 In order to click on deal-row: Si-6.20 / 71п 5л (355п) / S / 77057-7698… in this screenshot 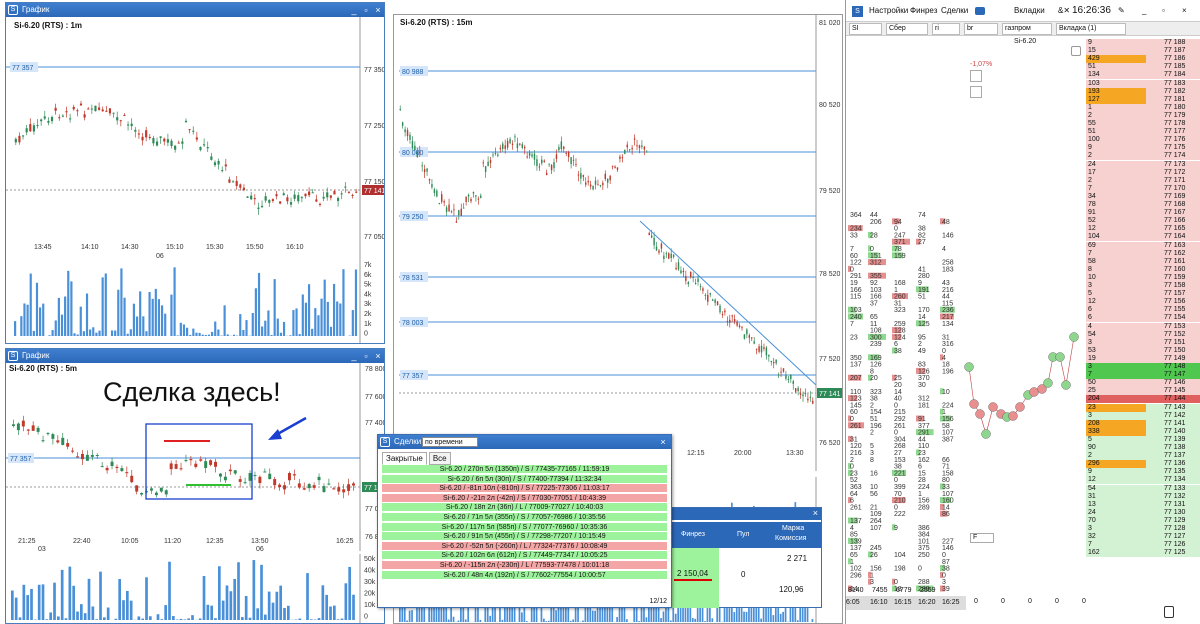, I will do `click(524, 517)`.